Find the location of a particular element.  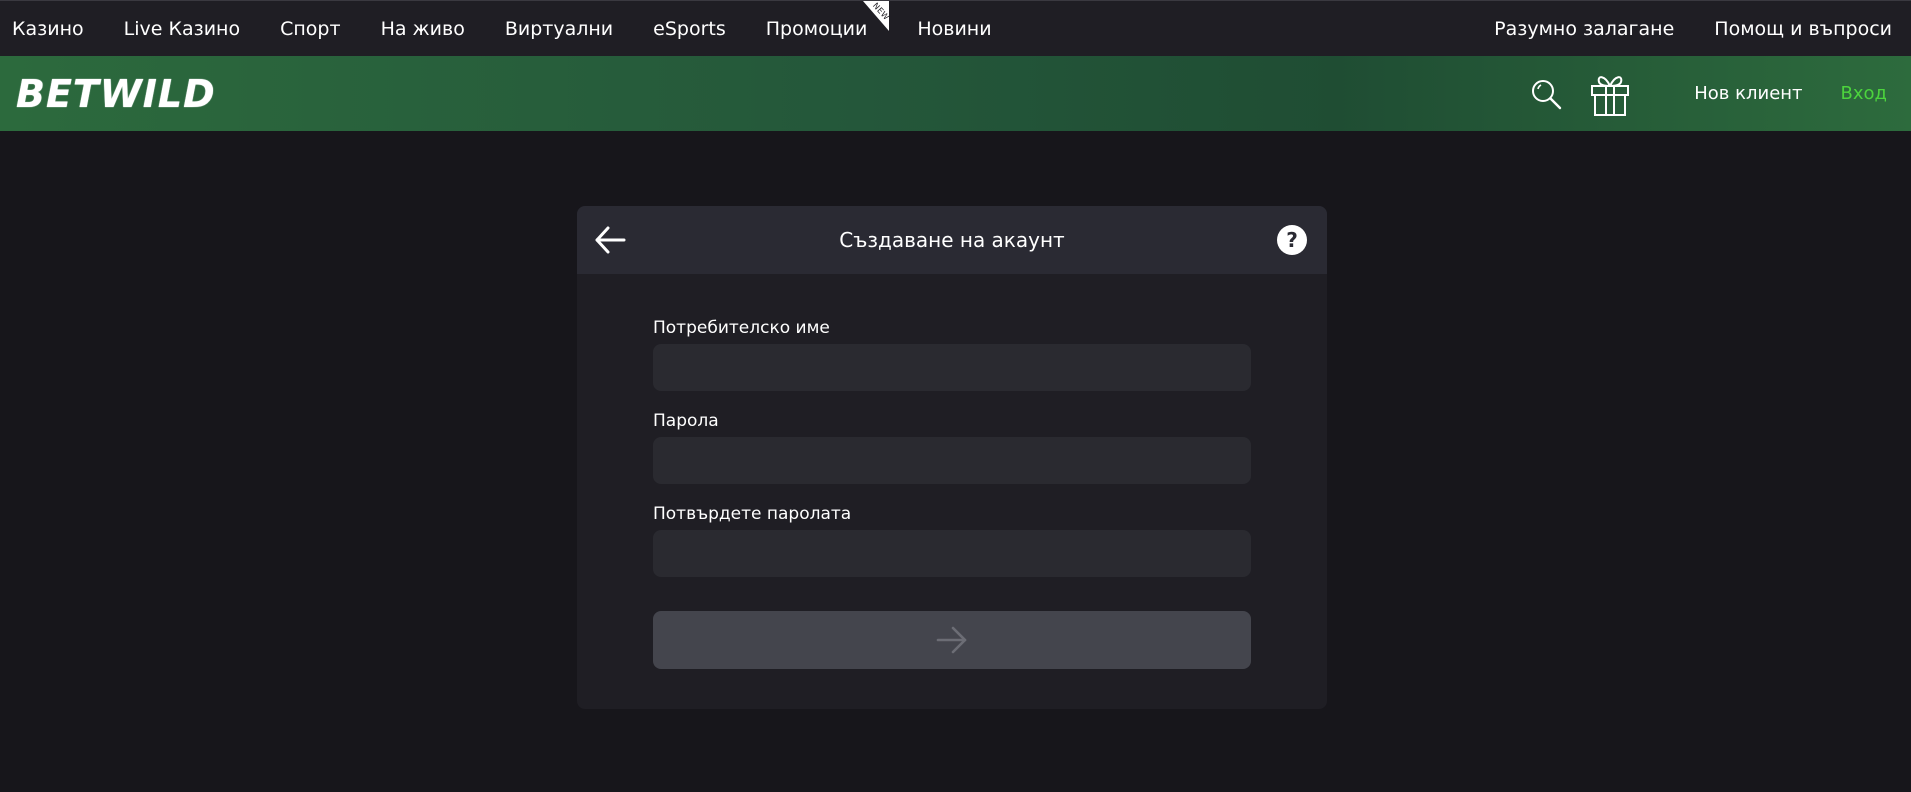

nav-item-live: На живо is located at coordinates (423, 28).